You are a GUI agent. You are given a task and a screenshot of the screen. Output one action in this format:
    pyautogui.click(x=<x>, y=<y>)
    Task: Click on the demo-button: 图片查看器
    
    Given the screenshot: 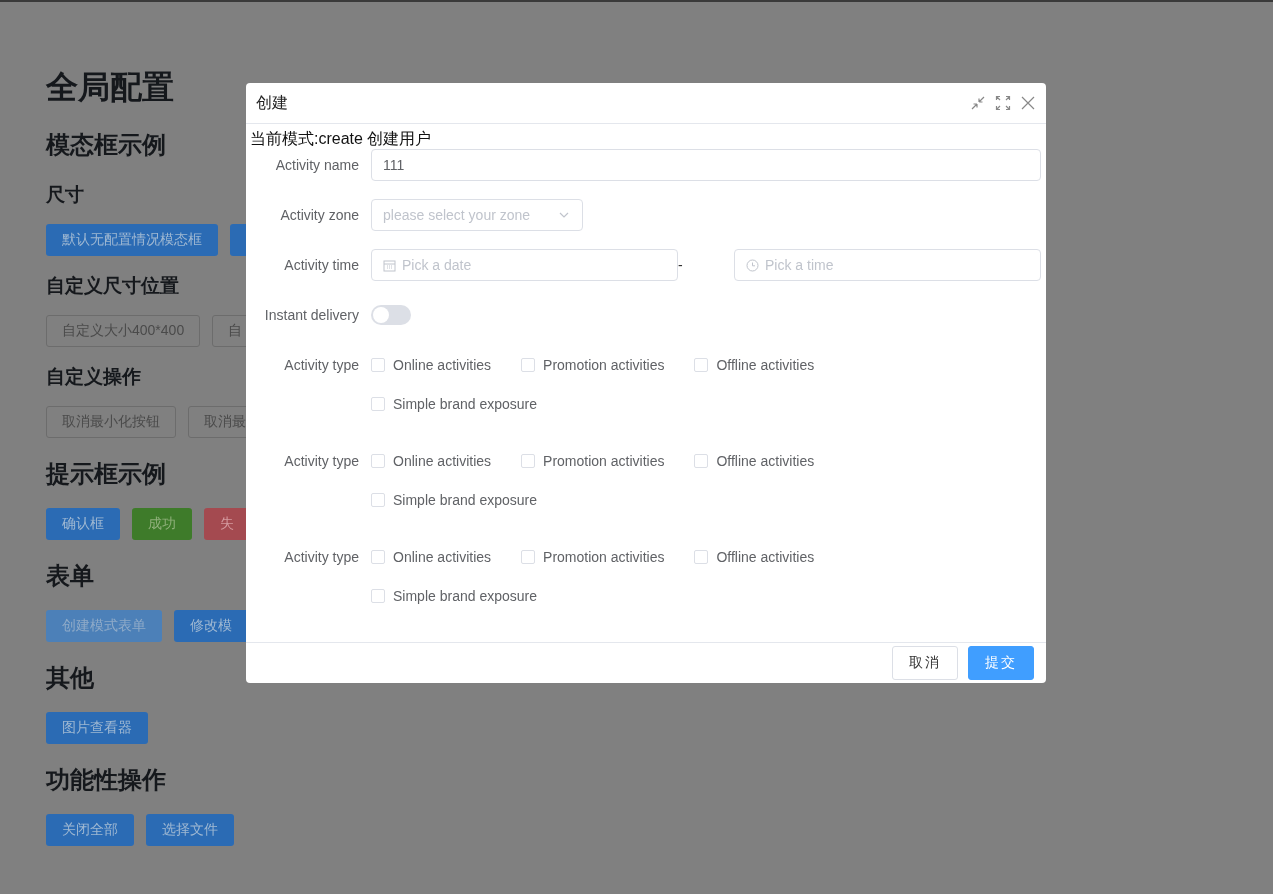 What is the action you would take?
    pyautogui.click(x=97, y=728)
    